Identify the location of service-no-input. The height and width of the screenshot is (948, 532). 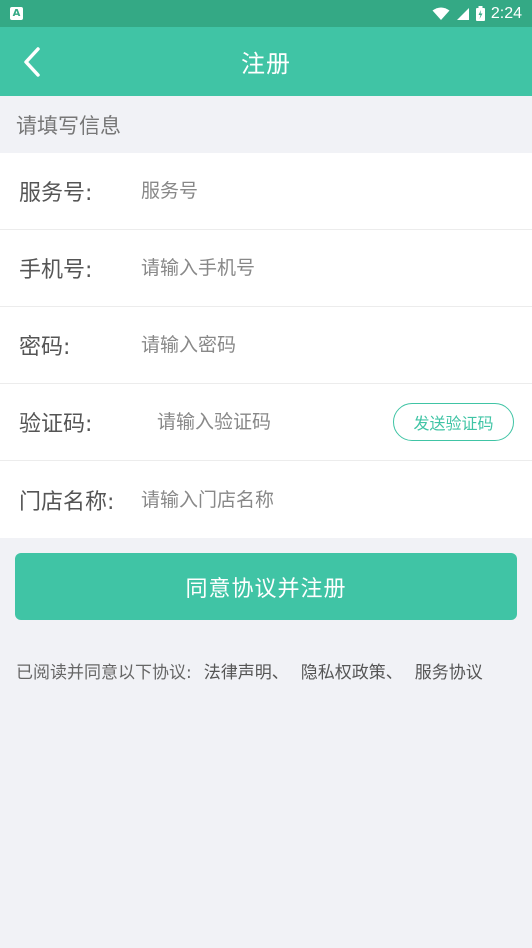
(261, 191).